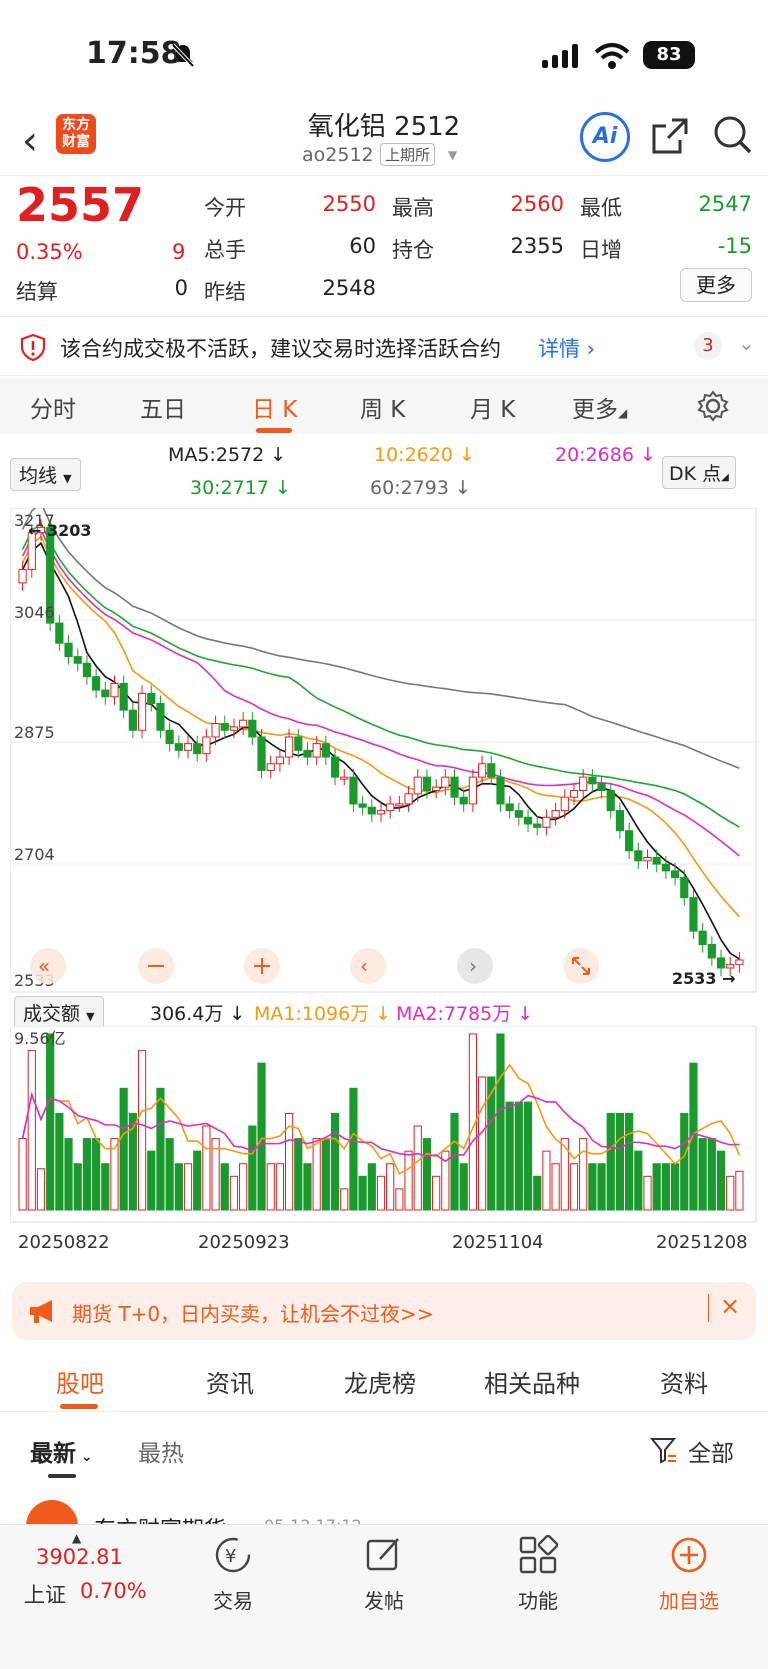 Image resolution: width=768 pixels, height=1669 pixels. I want to click on bottom-toolbar: ▲ 3902.81 上证 0.70% ¥ 交易 发帖 功能 加自选, so click(384, 1596).